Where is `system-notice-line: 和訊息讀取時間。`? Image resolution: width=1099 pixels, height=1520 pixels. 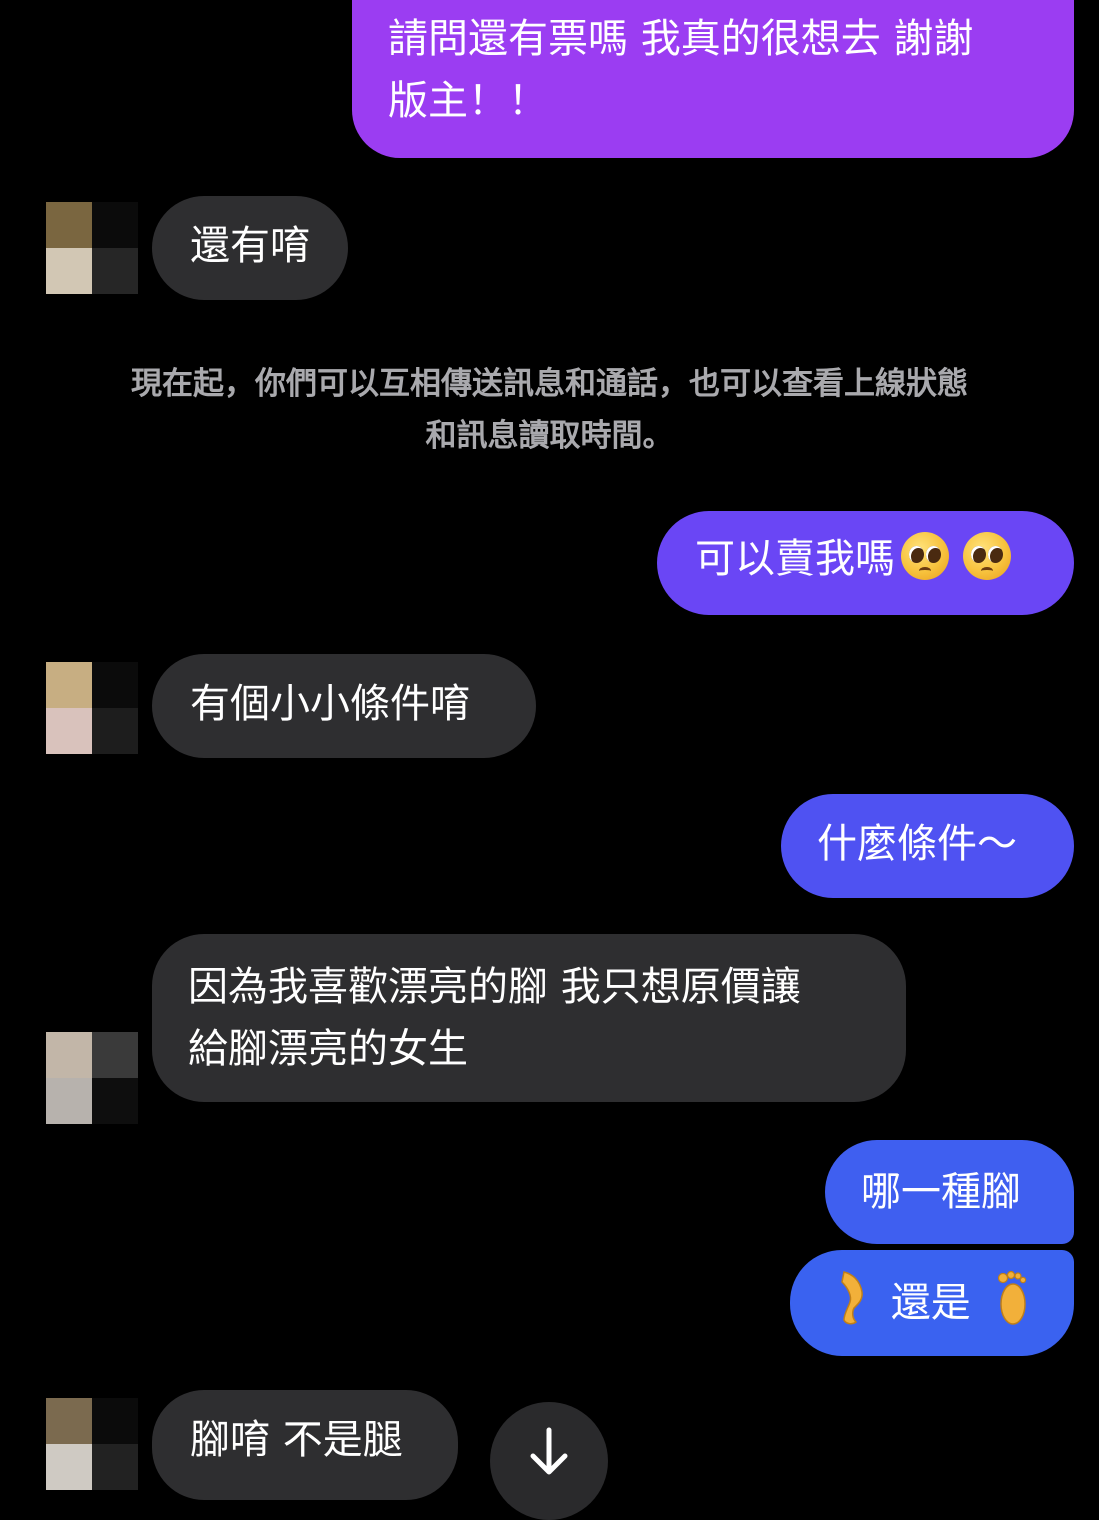 system-notice-line: 和訊息讀取時間。 is located at coordinates (549, 436).